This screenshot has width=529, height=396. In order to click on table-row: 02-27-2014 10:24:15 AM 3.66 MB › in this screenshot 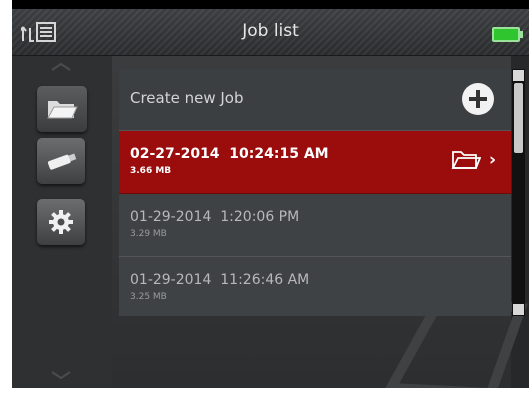, I will do `click(315, 162)`.